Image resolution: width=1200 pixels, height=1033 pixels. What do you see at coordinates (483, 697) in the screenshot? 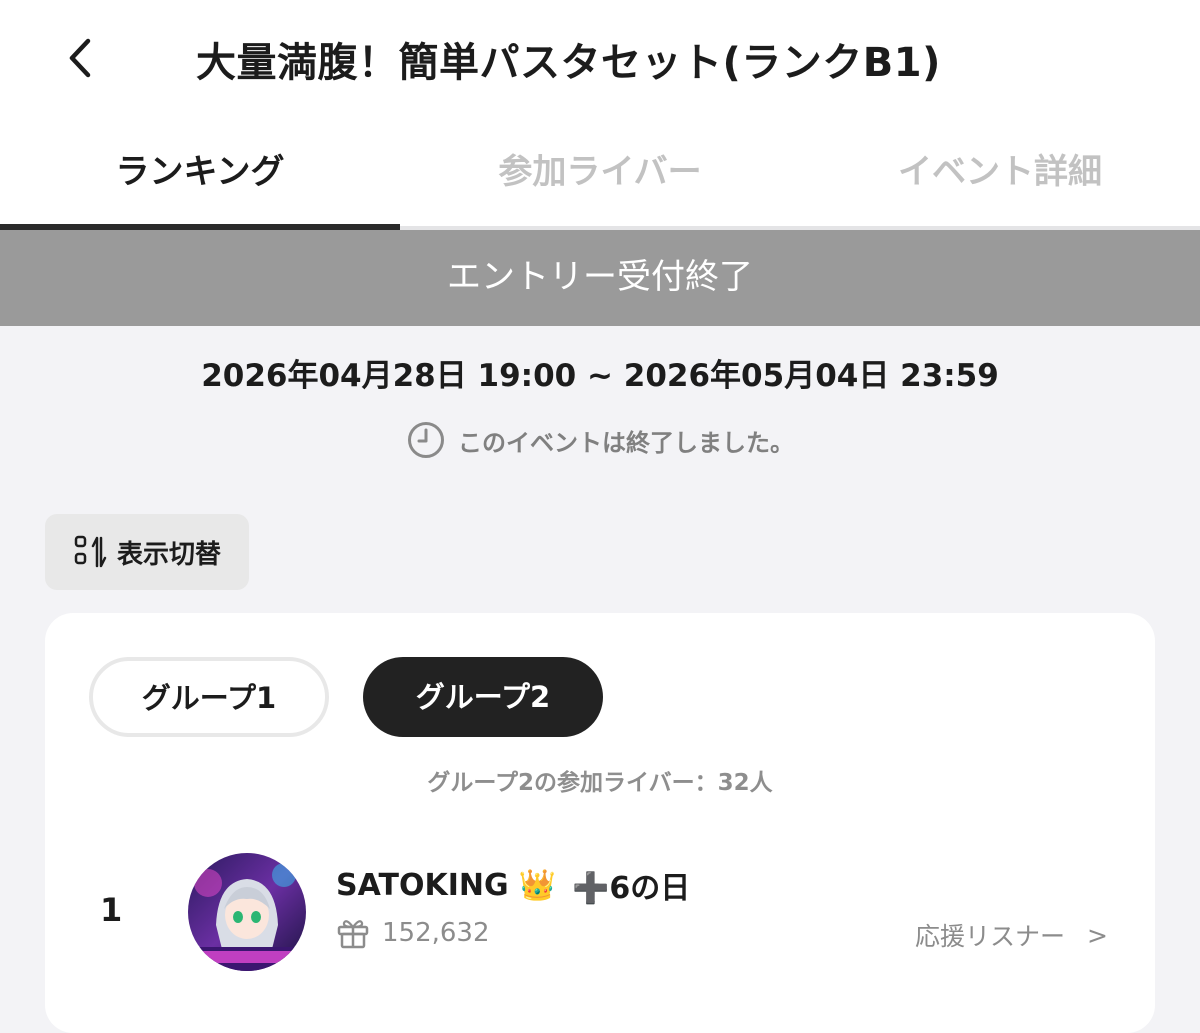
I see `group-2-button: グループ2` at bounding box center [483, 697].